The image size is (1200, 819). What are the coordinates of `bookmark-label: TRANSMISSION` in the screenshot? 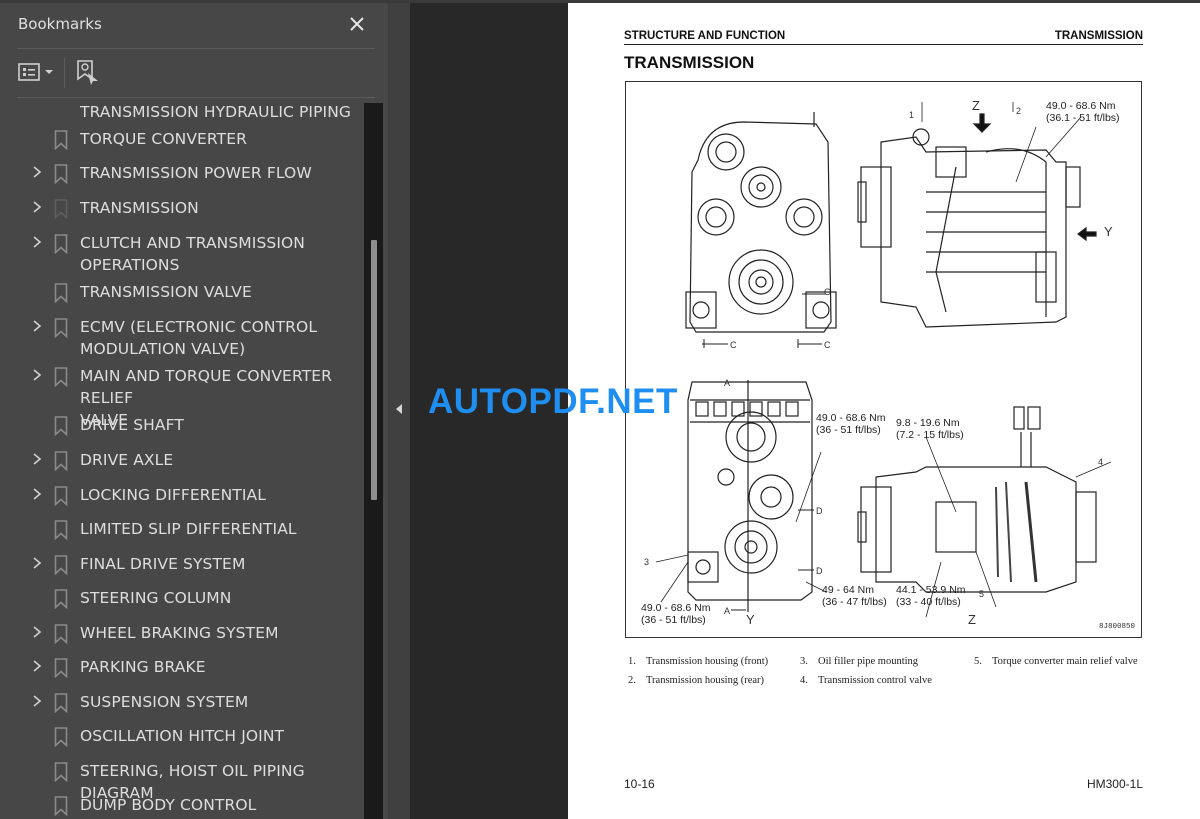 It's located at (139, 208).